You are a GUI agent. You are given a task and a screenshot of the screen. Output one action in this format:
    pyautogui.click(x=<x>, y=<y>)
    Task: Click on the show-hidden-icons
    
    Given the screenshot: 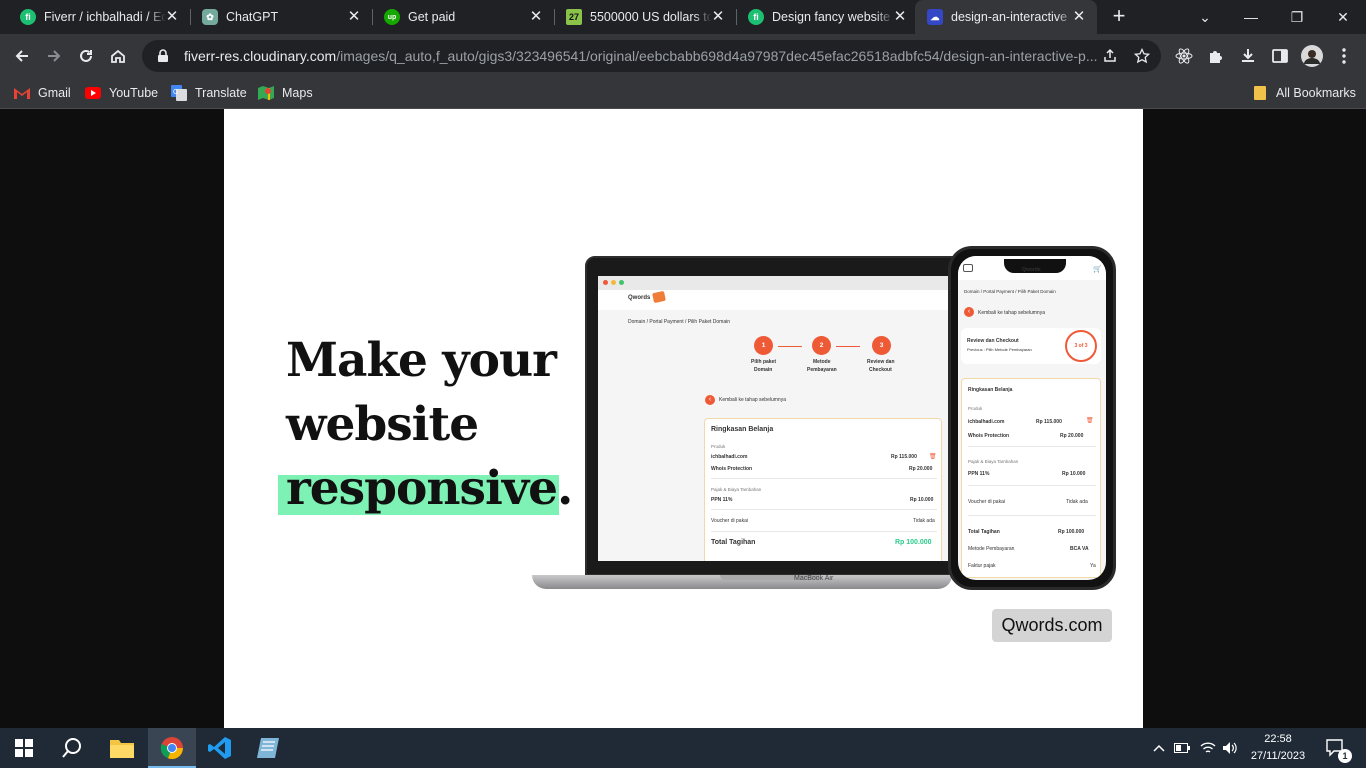 What is the action you would take?
    pyautogui.click(x=1159, y=748)
    